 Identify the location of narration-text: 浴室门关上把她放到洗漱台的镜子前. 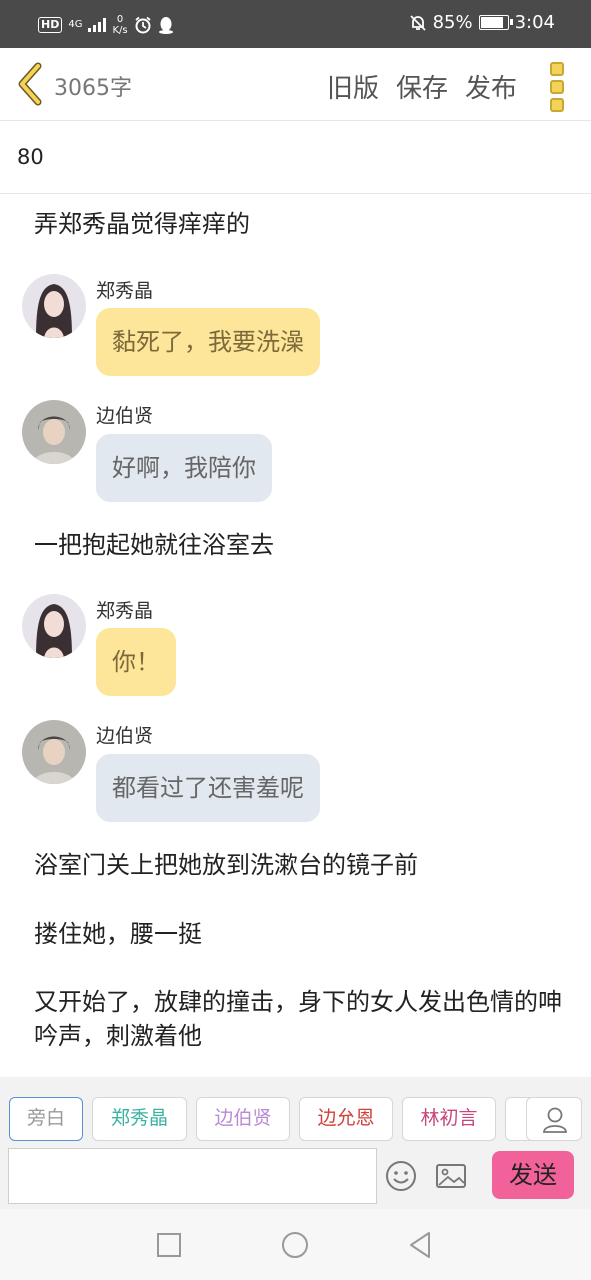
(226, 865).